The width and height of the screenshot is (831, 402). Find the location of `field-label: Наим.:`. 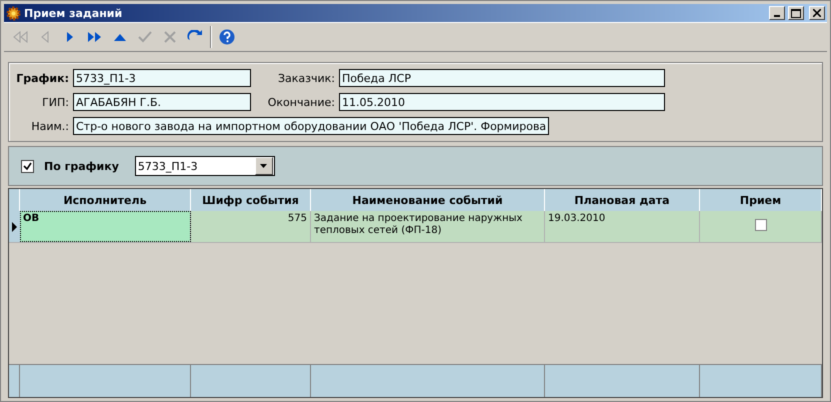

field-label: Наим.: is located at coordinates (49, 126).